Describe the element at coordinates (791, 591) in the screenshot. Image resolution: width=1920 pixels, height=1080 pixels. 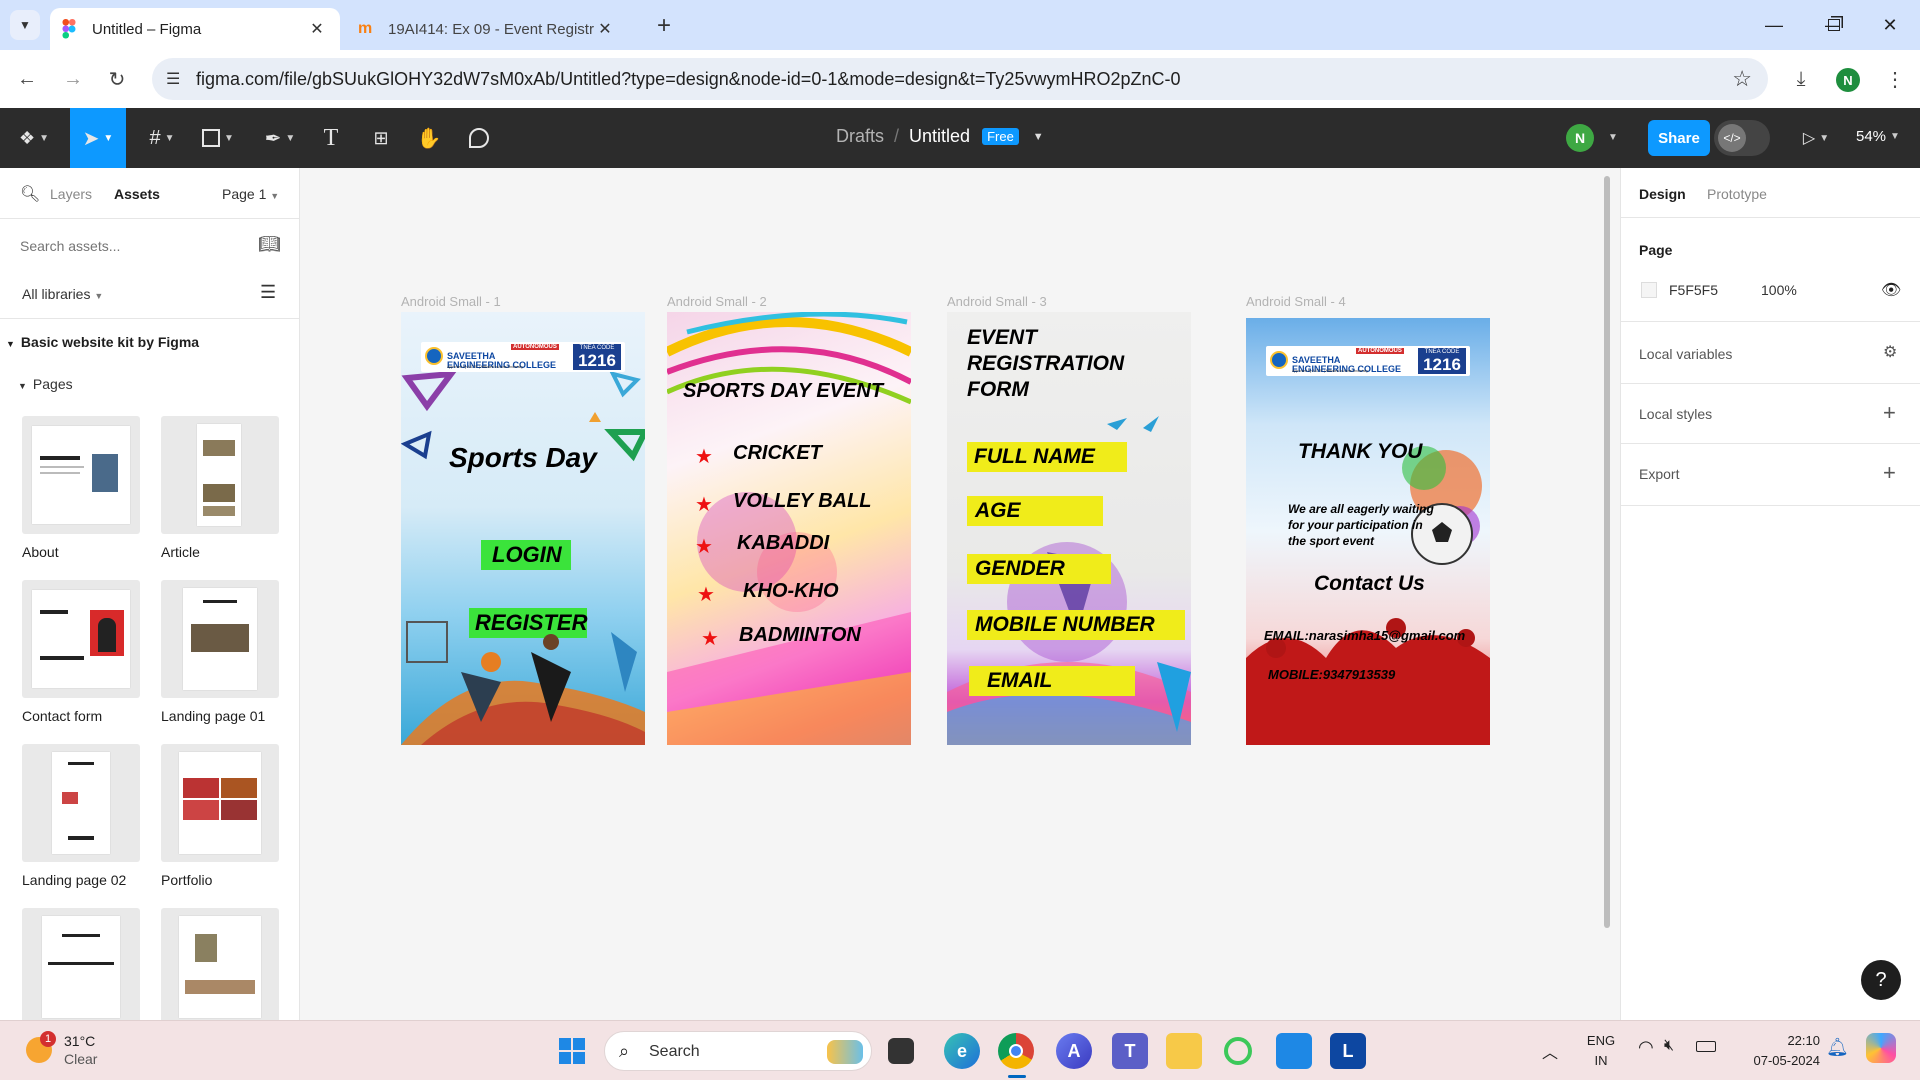
I see `event-item: KHO-KHO` at that location.